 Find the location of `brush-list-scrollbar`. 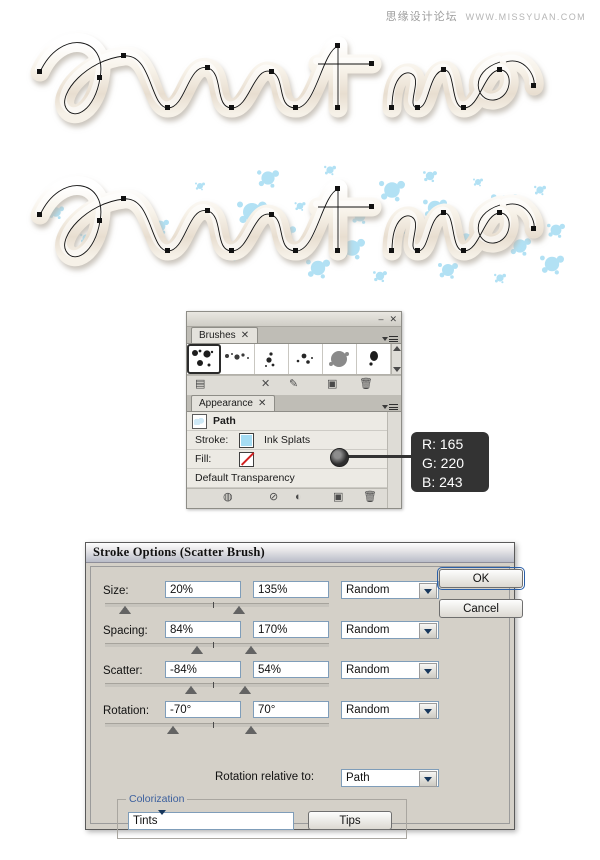

brush-list-scrollbar is located at coordinates (396, 359).